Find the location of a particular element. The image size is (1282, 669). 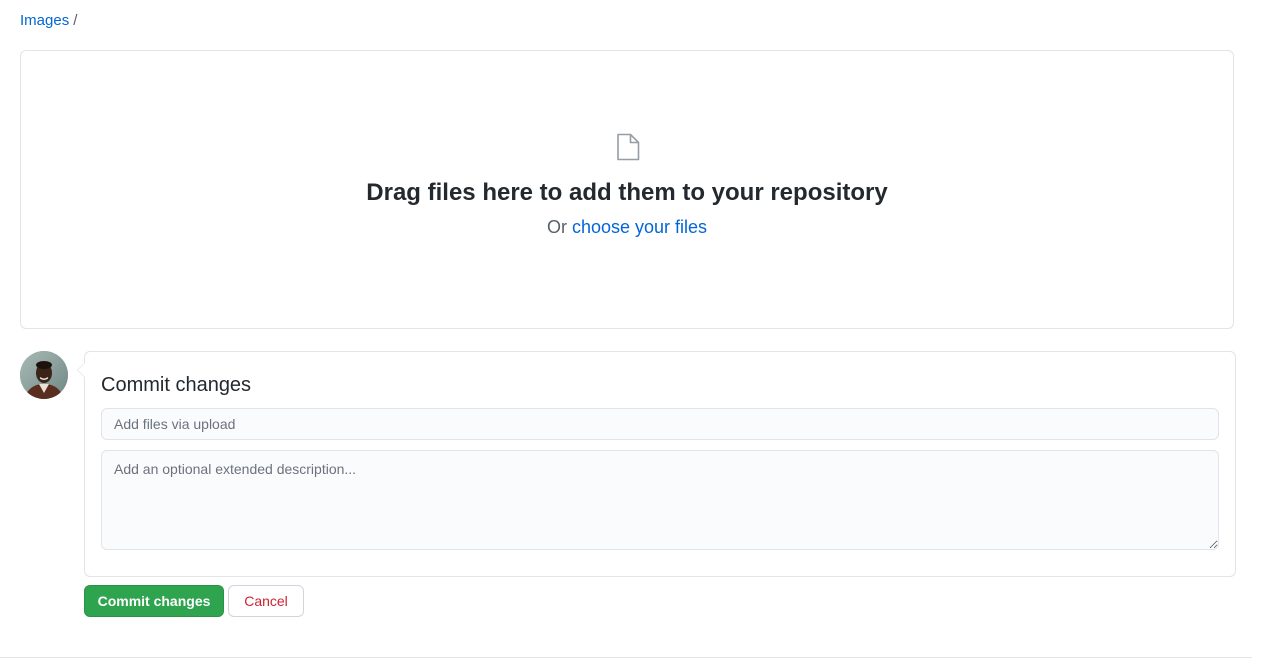

commit-changes-button: Commit changes is located at coordinates (154, 601).